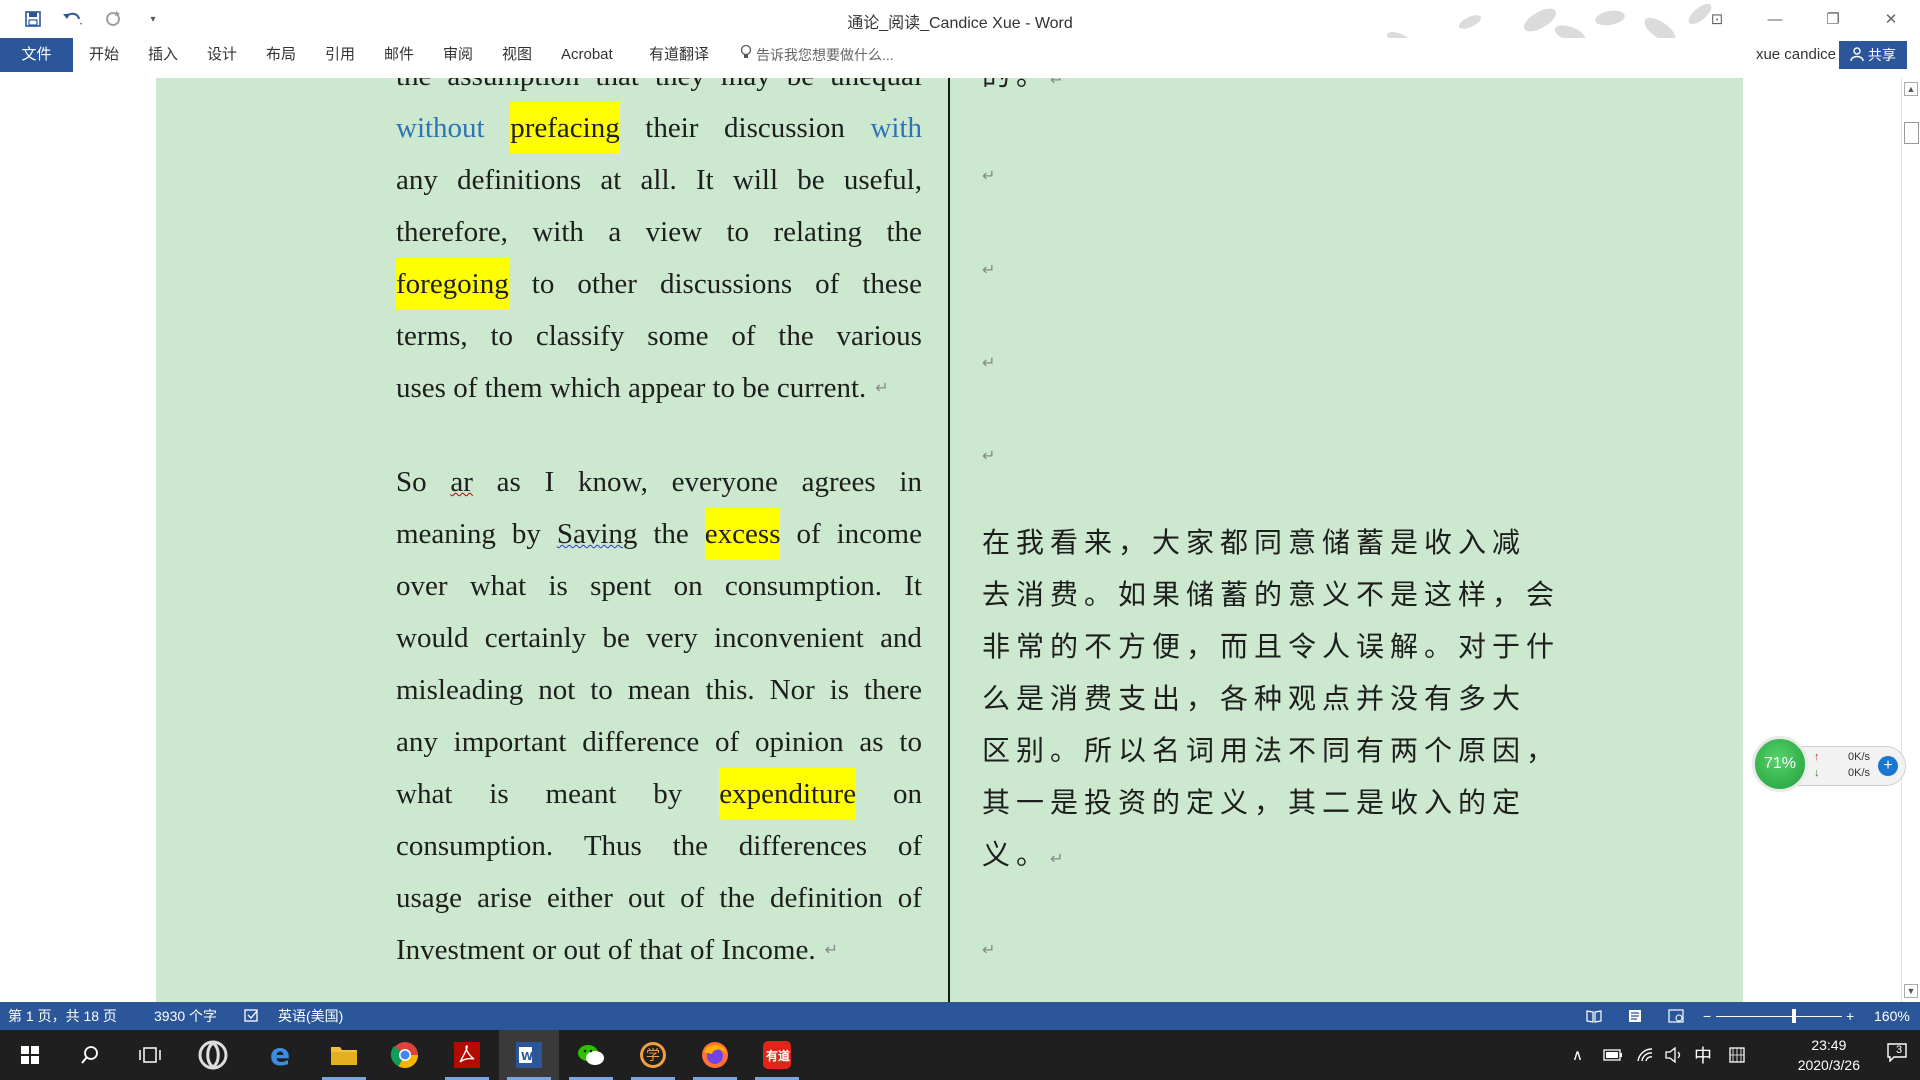 The height and width of the screenshot is (1080, 1920). Describe the element at coordinates (587, 55) in the screenshot. I see `tab-acrobat: Acrobat` at that location.